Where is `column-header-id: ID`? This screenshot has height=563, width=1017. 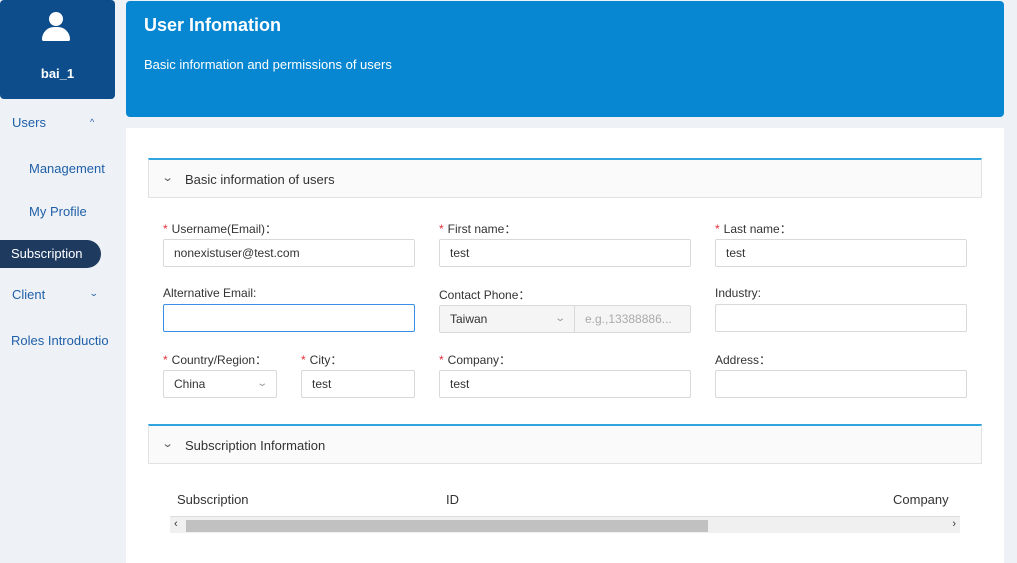 column-header-id: ID is located at coordinates (452, 499).